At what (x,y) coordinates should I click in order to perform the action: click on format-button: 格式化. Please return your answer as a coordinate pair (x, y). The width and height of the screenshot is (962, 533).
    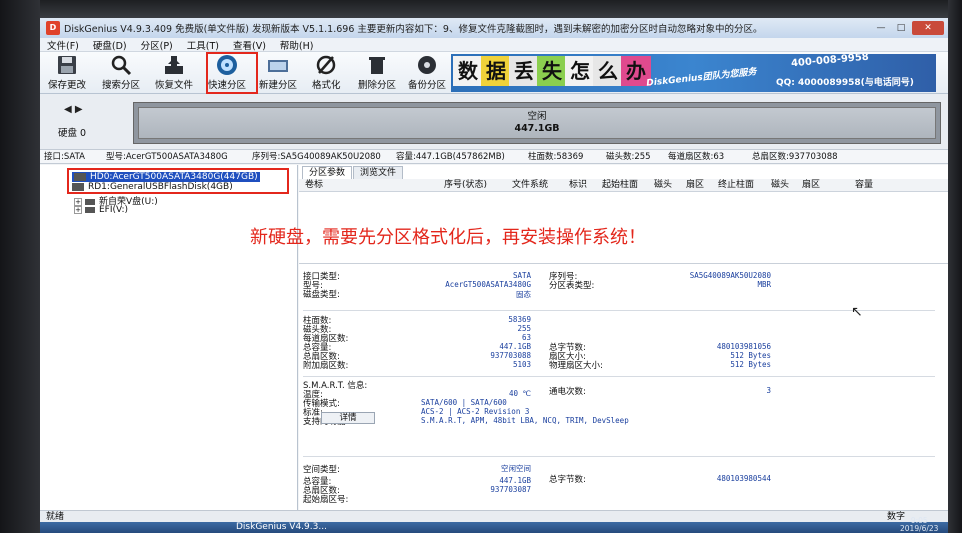
    Looking at the image, I should click on (326, 73).